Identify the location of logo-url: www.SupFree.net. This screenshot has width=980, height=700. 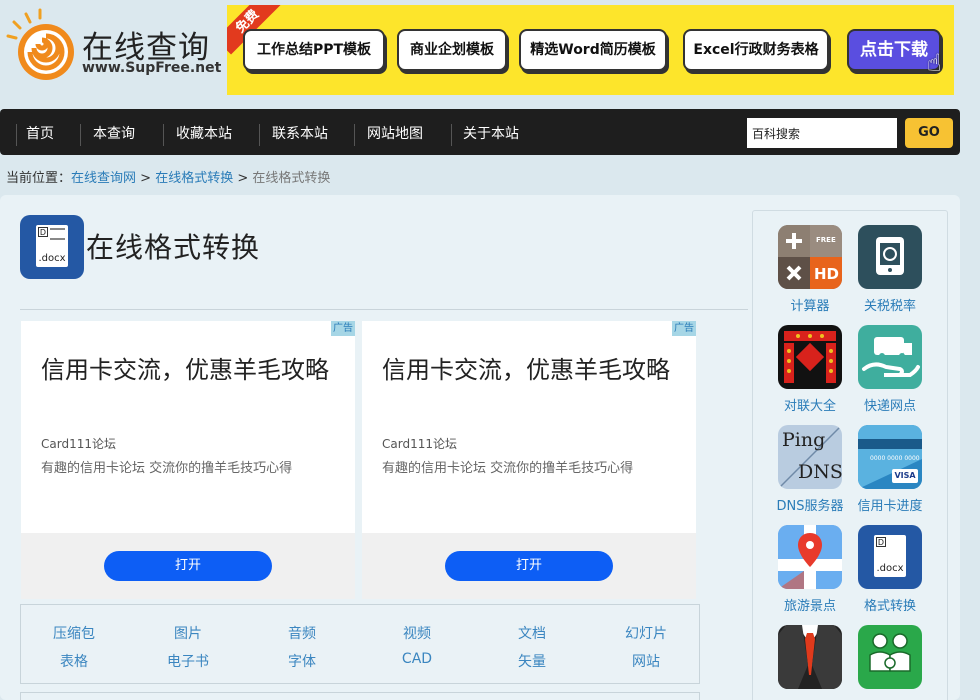
(152, 68).